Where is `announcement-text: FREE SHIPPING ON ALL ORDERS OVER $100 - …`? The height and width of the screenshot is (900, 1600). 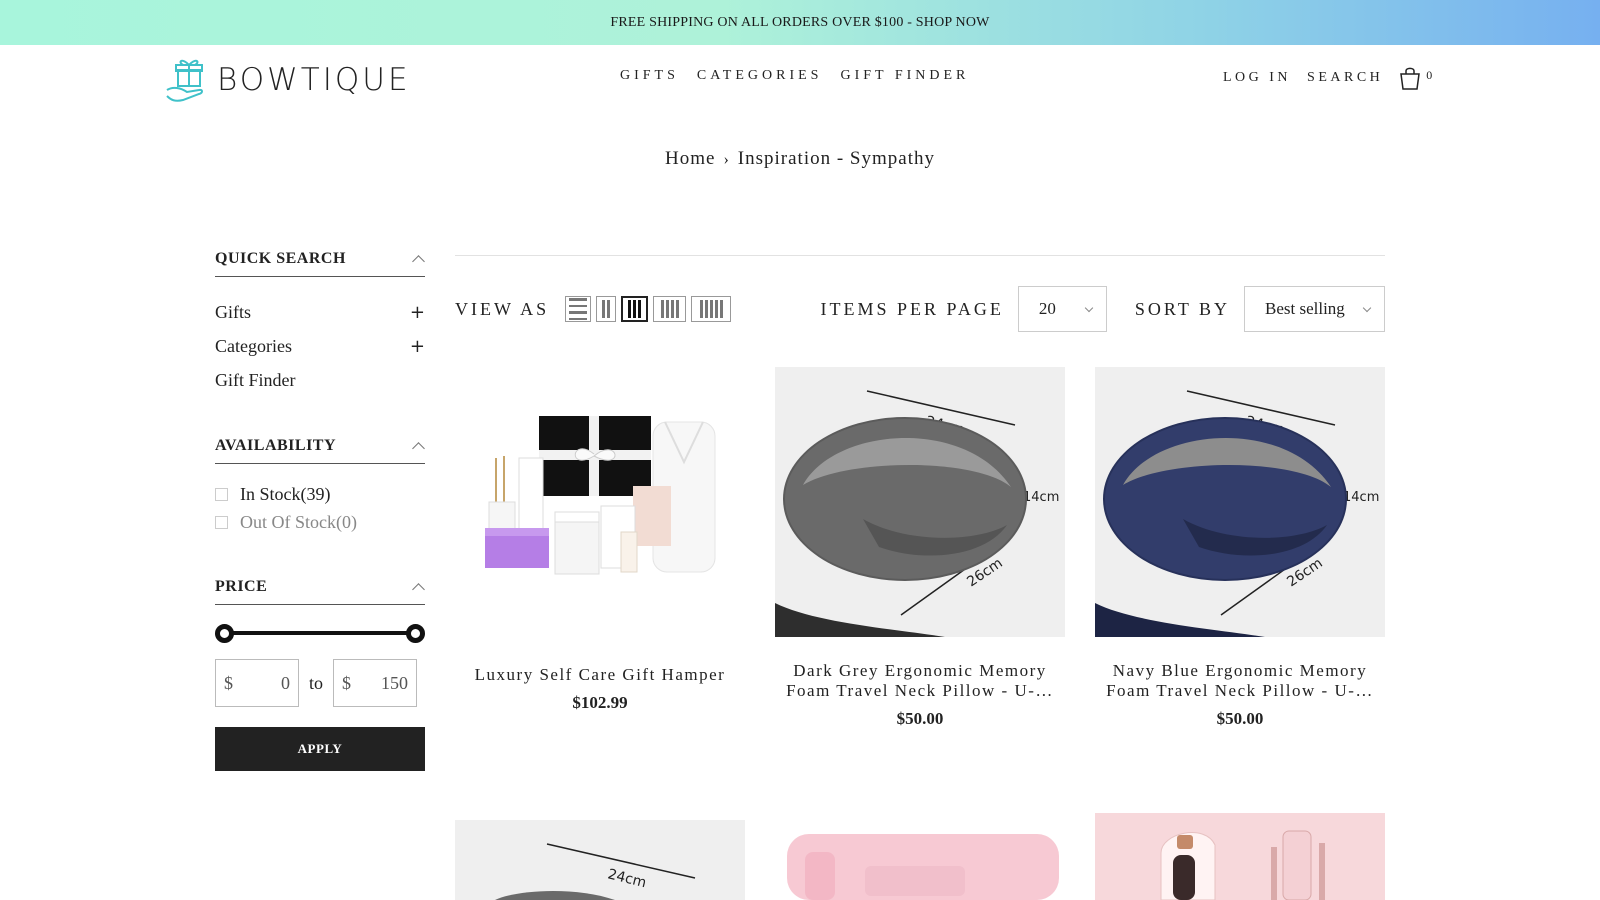
announcement-text: FREE SHIPPING ON ALL ORDERS OVER $100 - … is located at coordinates (799, 23).